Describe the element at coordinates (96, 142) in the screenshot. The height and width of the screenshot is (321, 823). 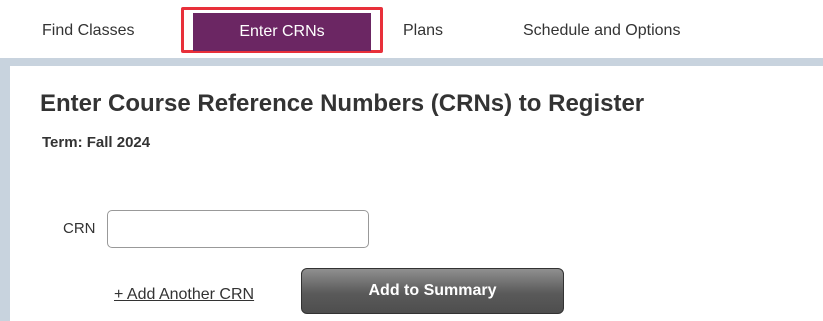
I see `term-label: Term: Fall 2024` at that location.